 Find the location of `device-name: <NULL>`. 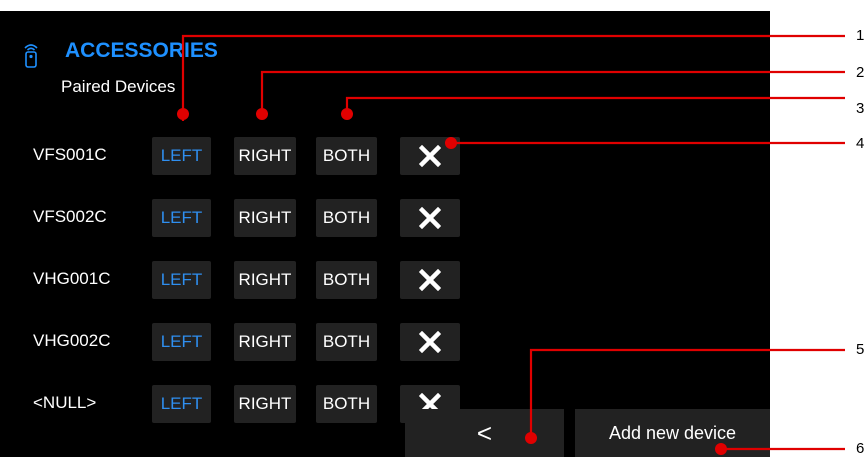

device-name: <NULL> is located at coordinates (65, 402).